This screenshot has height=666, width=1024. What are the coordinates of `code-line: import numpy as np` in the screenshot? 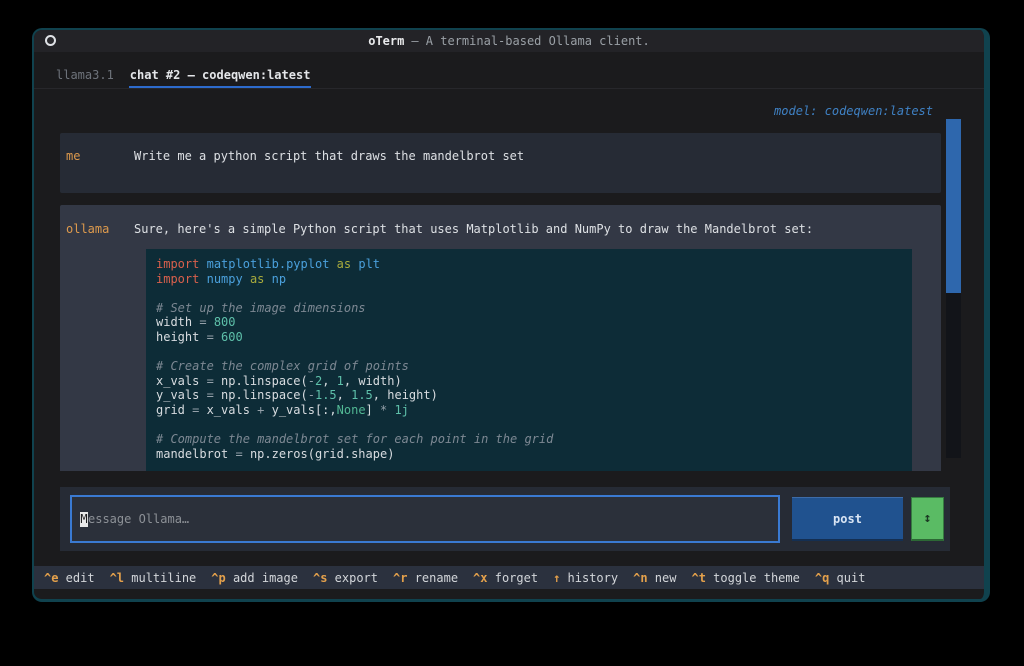 It's located at (221, 278).